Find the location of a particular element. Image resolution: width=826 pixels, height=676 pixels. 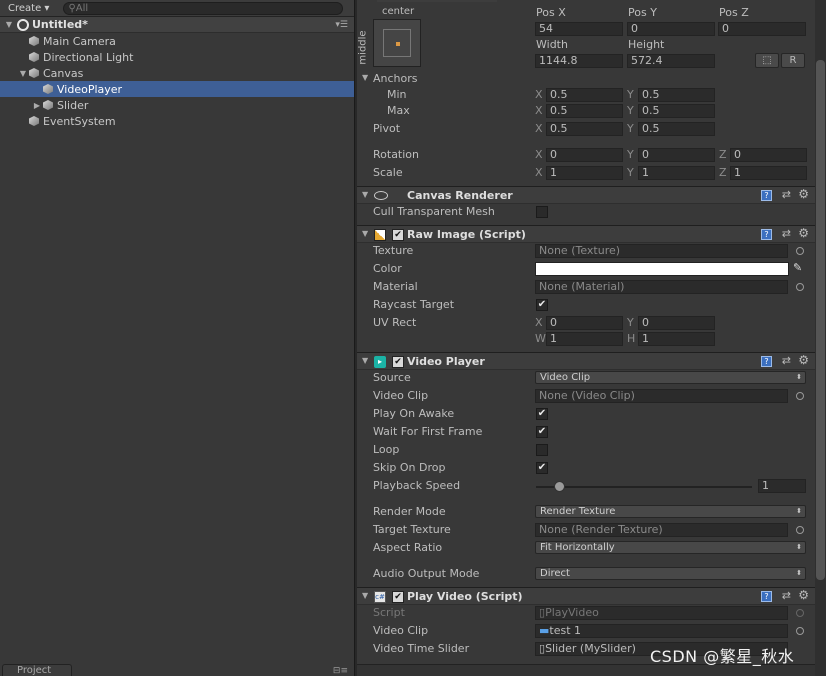

pivot-y-field: 0.5 is located at coordinates (676, 129).